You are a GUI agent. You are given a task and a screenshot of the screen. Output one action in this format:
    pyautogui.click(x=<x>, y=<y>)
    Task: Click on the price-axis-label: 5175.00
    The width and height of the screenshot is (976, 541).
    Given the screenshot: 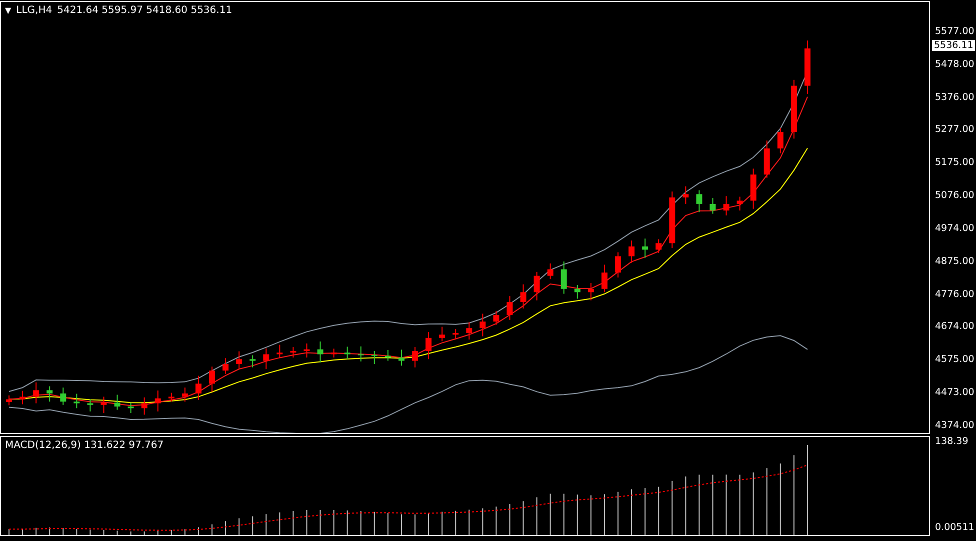 What is the action you would take?
    pyautogui.click(x=954, y=162)
    